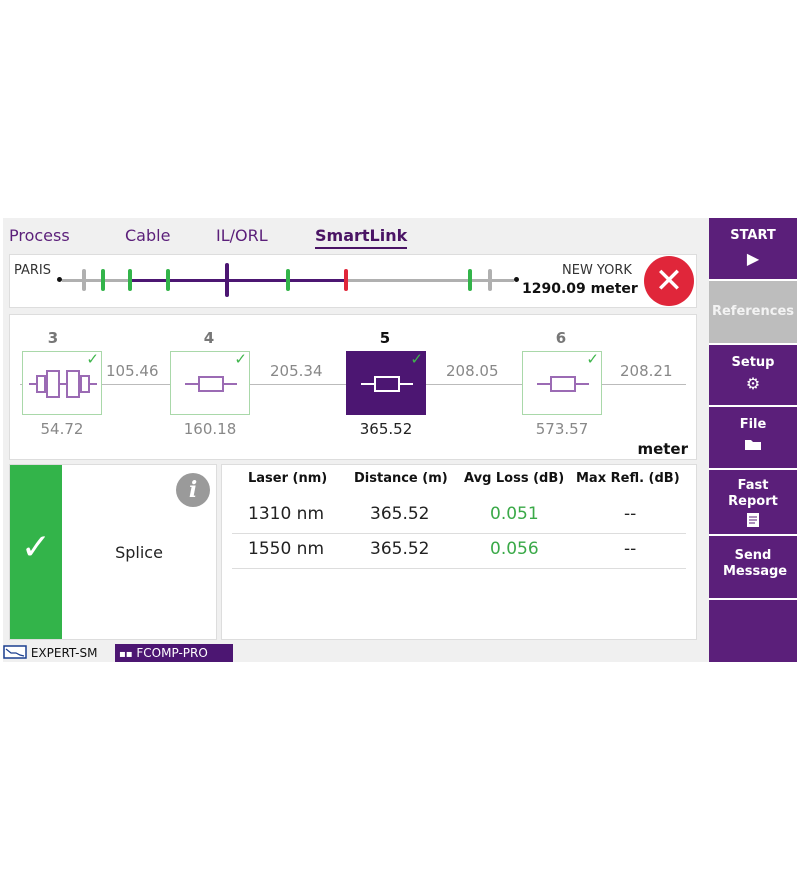  What do you see at coordinates (646, 371) in the screenshot?
I see `segment-length: 208.21` at bounding box center [646, 371].